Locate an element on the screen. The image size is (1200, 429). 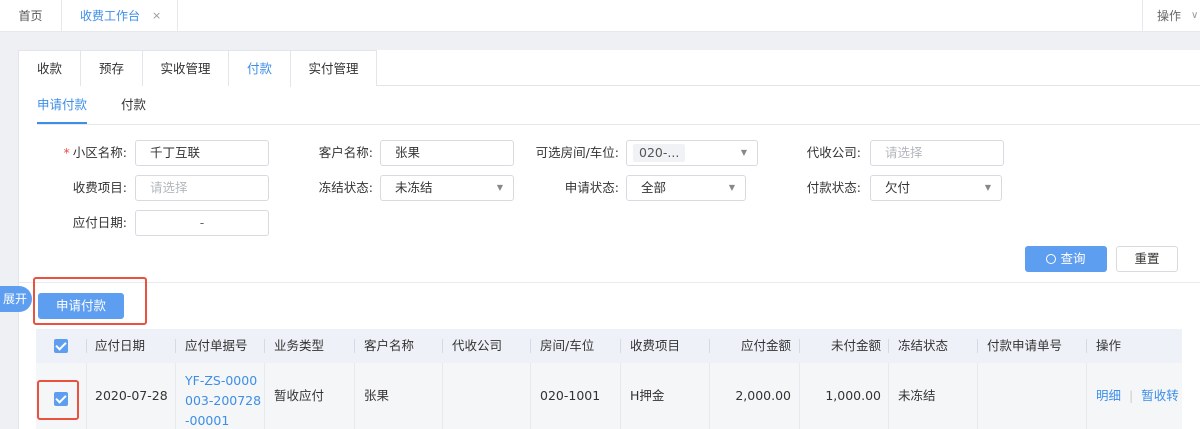
rooms-select: 020-... ▼ is located at coordinates (692, 153).